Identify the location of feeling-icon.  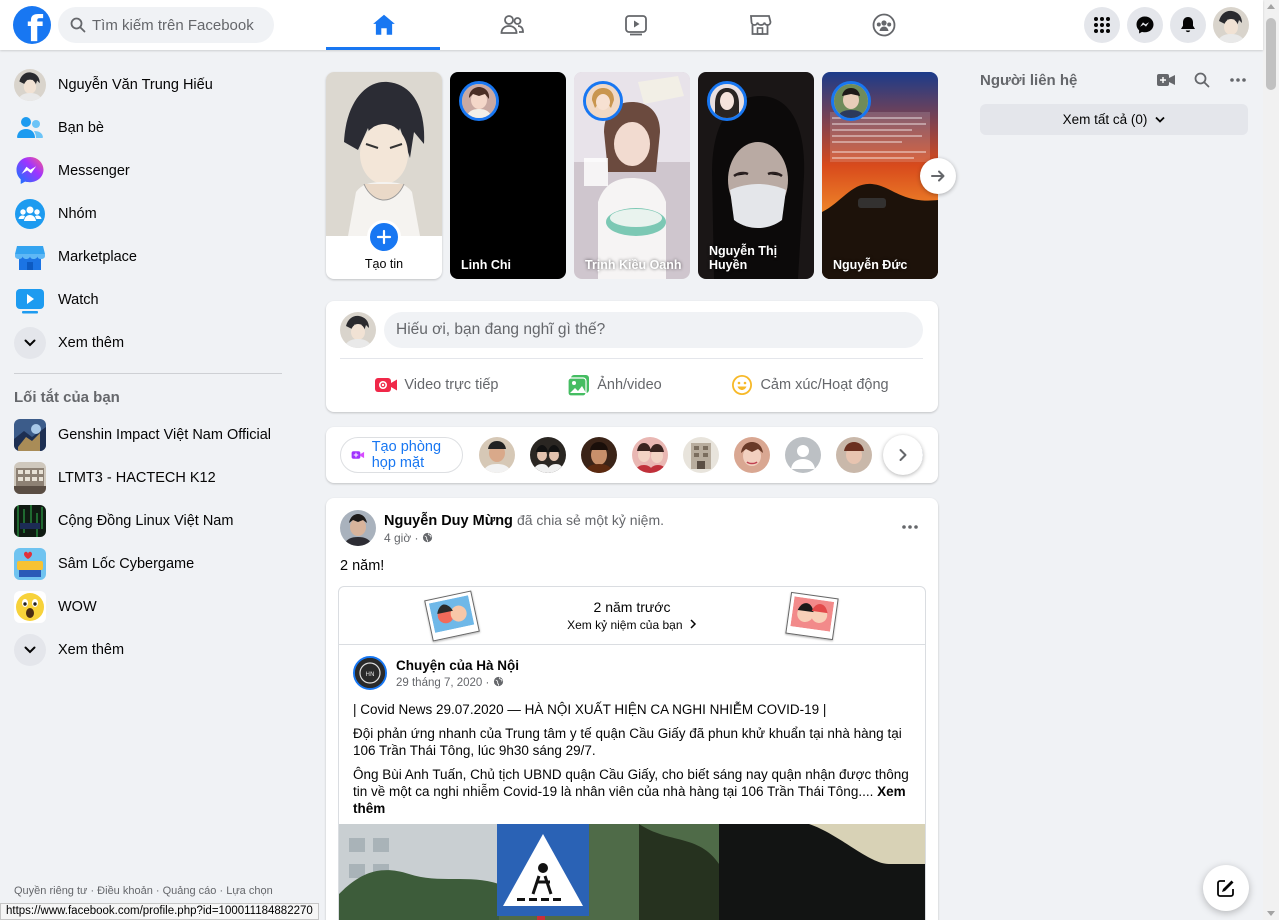
(742, 385).